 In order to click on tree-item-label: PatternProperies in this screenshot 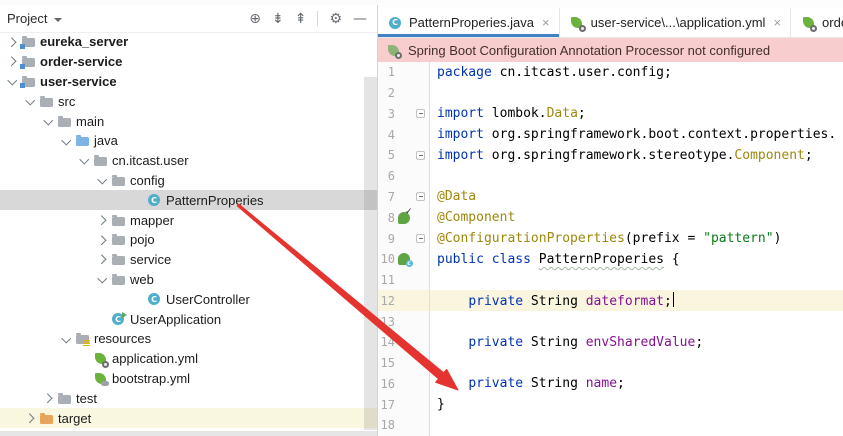, I will do `click(215, 200)`.